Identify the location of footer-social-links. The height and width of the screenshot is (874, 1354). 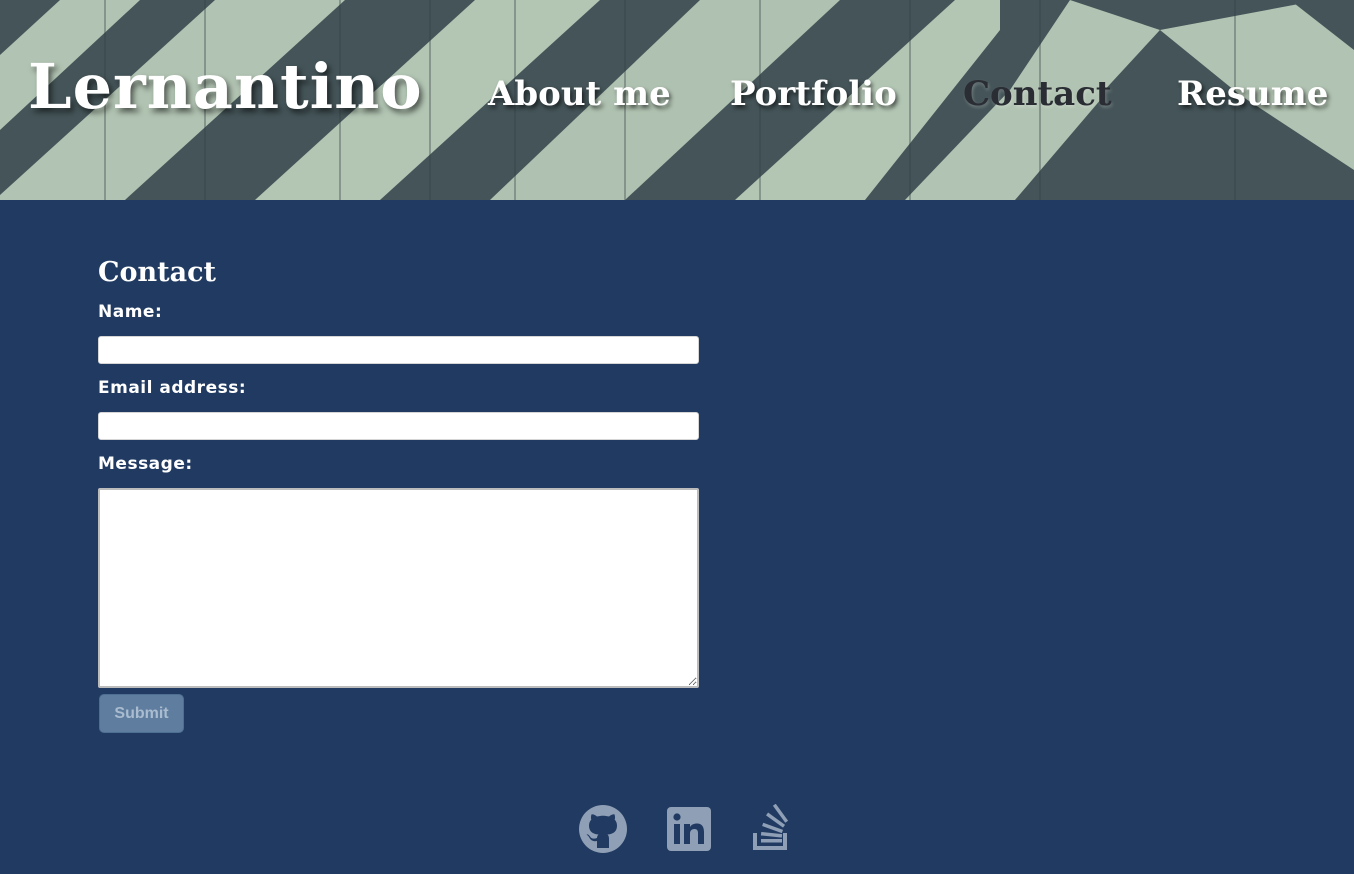
(688, 829).